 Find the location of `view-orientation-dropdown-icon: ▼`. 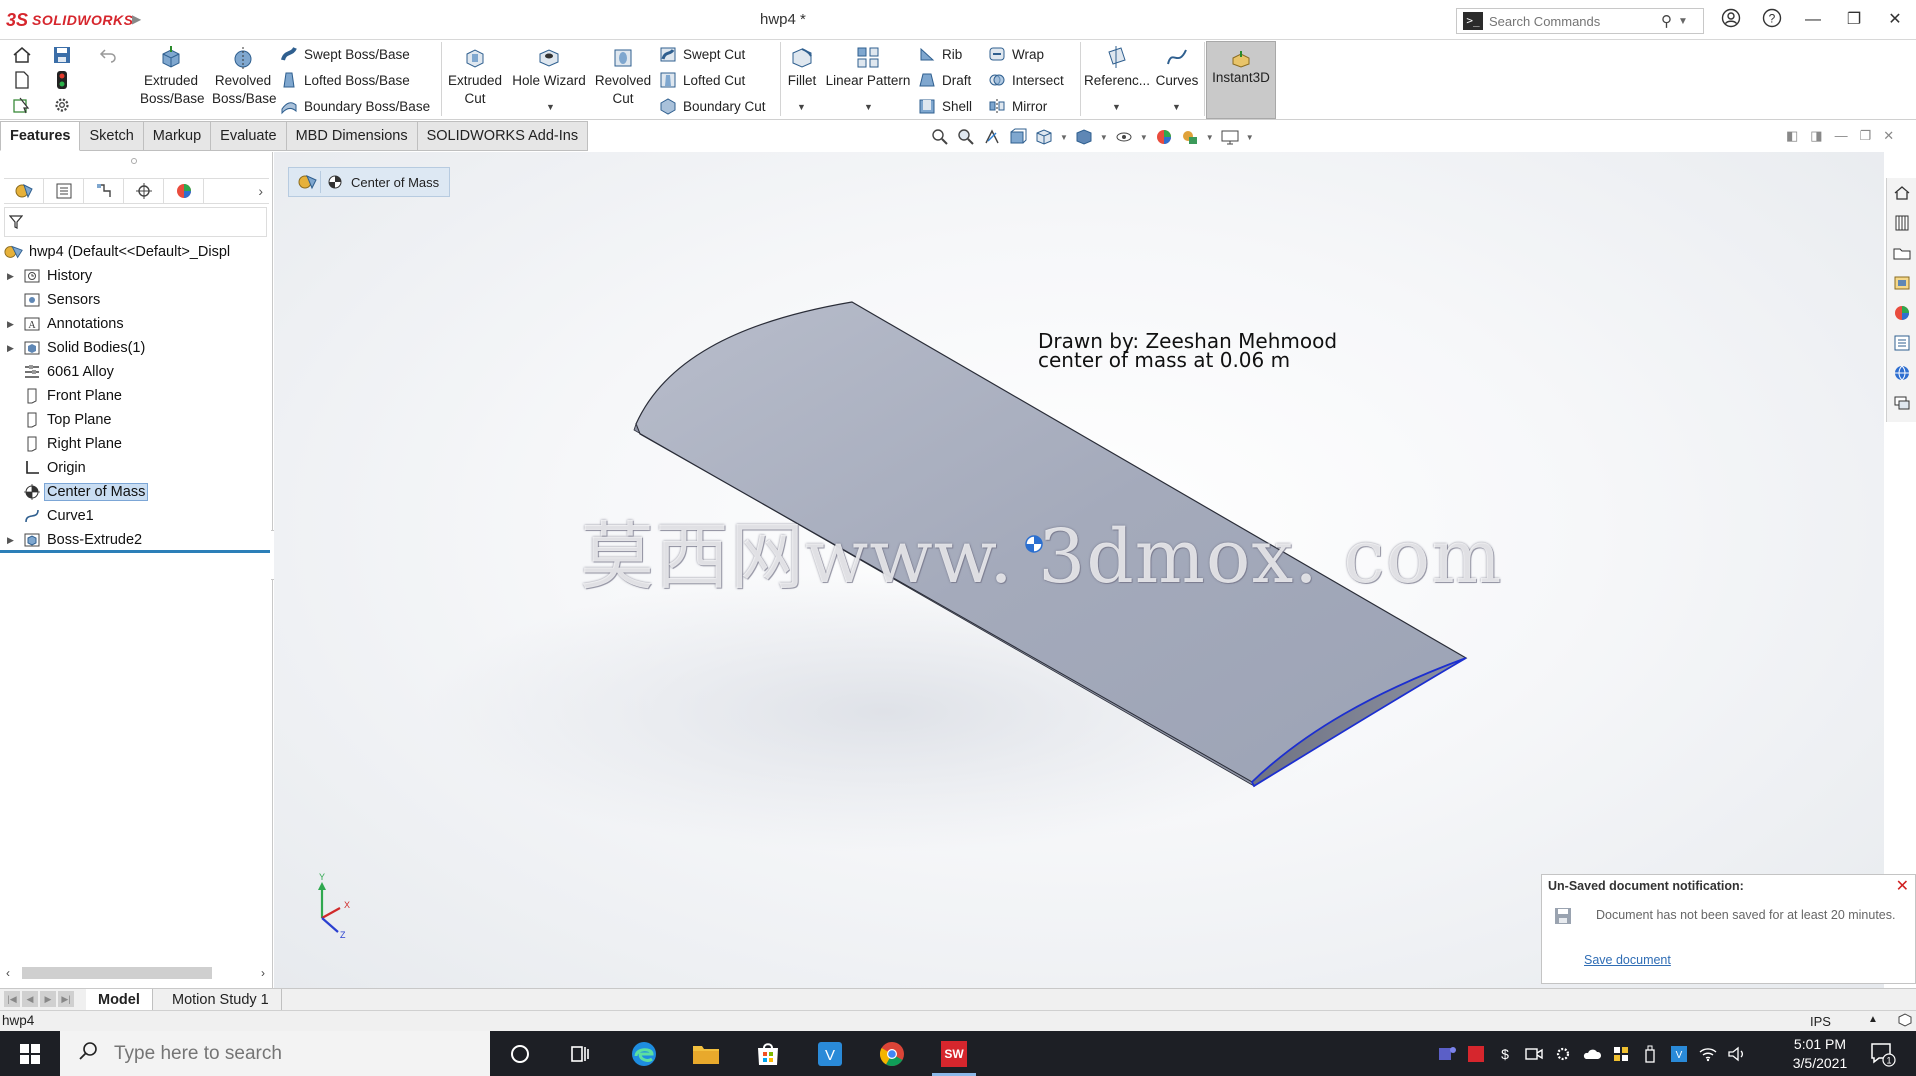

view-orientation-dropdown-icon: ▼ is located at coordinates (1064, 137).